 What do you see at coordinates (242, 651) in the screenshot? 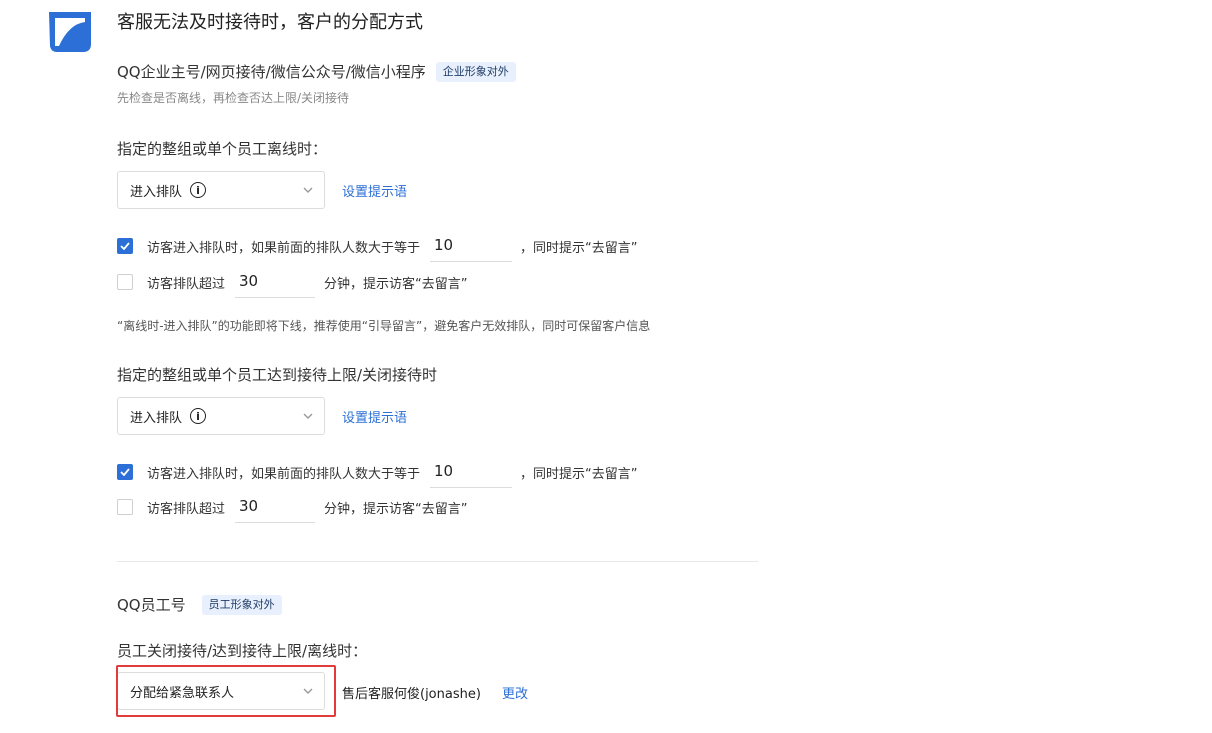
I see `staff-unavailable-label: 员工关闭接待/达到接待上限/离线时：` at bounding box center [242, 651].